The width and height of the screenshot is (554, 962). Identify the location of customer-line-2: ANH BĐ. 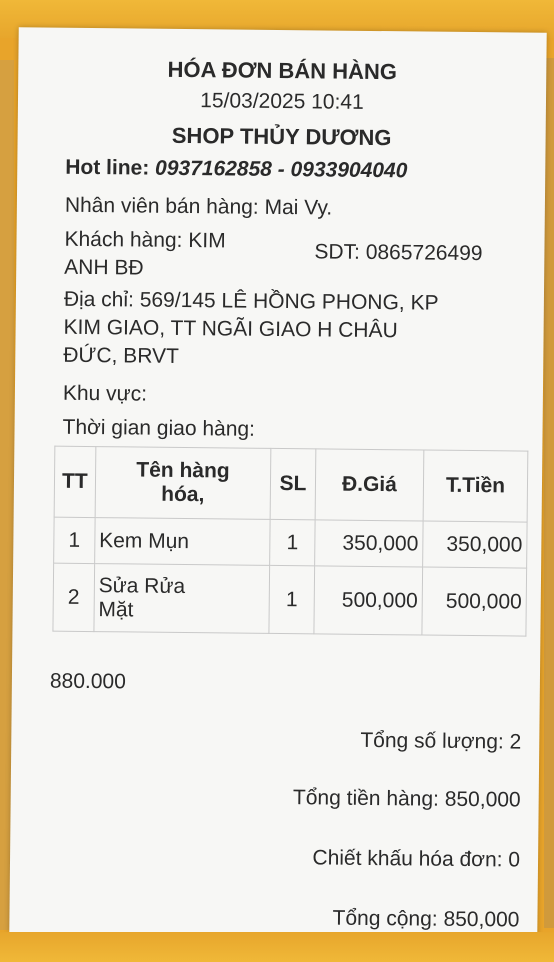
(104, 267).